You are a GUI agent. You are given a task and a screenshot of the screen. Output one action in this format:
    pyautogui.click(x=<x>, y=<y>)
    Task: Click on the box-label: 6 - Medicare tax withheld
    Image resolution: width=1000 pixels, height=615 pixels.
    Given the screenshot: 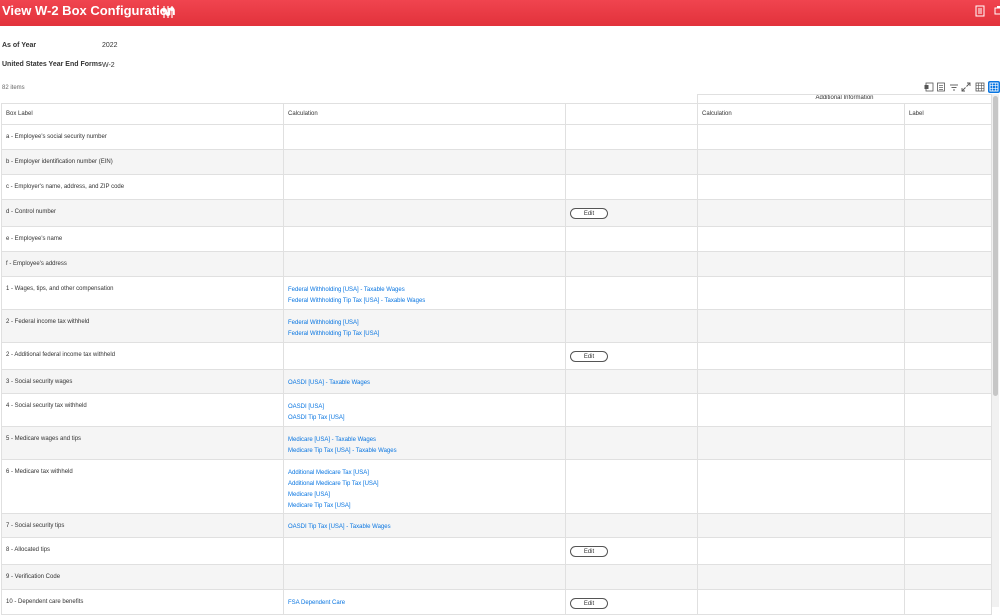 What is the action you would take?
    pyautogui.click(x=39, y=472)
    